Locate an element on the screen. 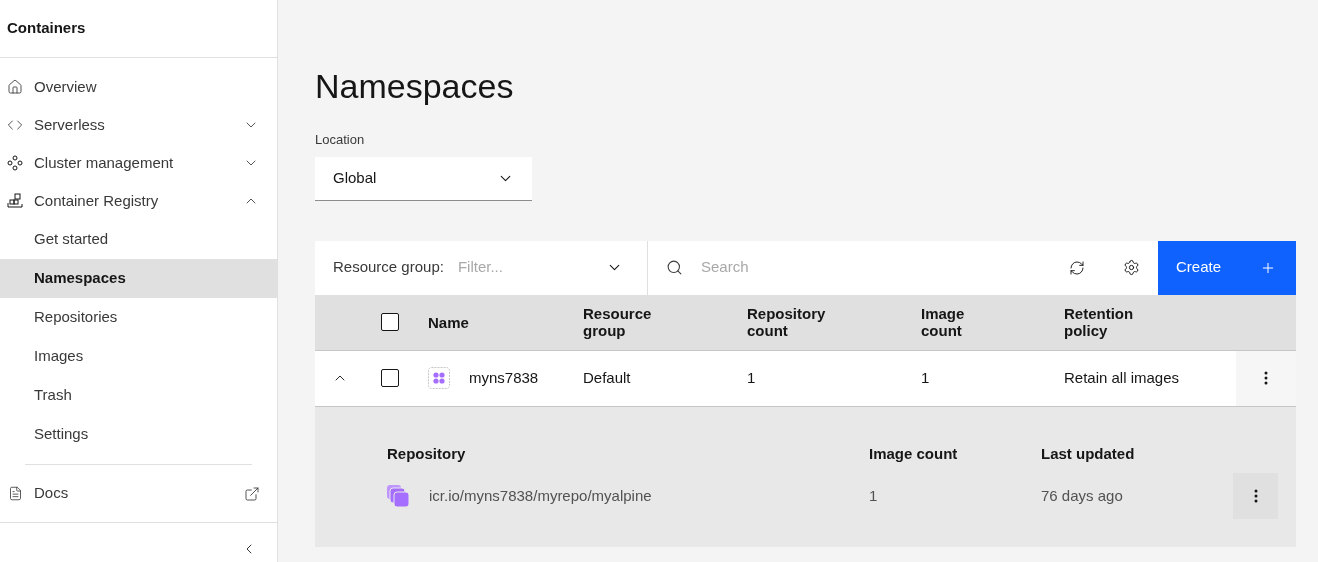 Image resolution: width=1318 pixels, height=562 pixels. registry-icon is located at coordinates (15, 201).